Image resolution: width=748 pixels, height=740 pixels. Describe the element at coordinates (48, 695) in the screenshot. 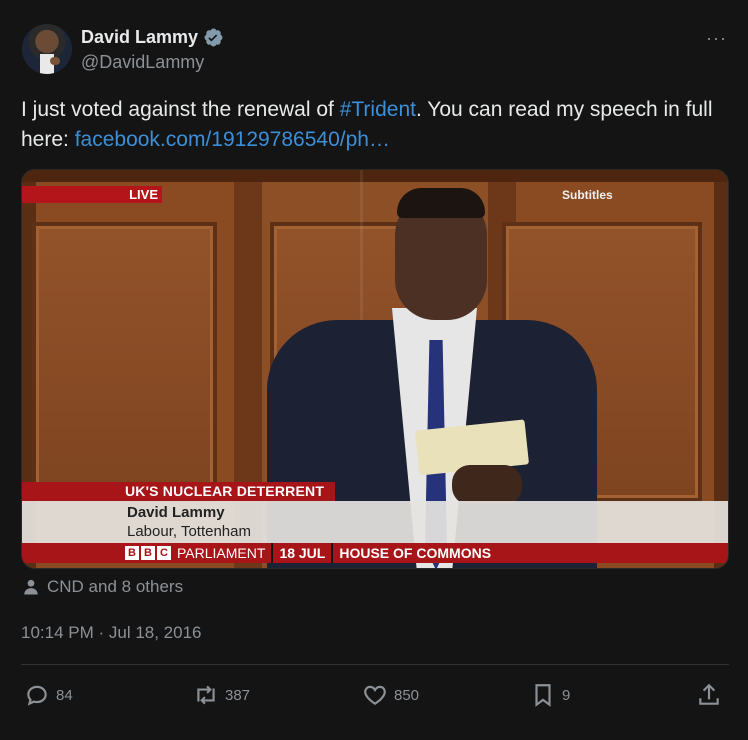

I see `reply-button: 84` at that location.